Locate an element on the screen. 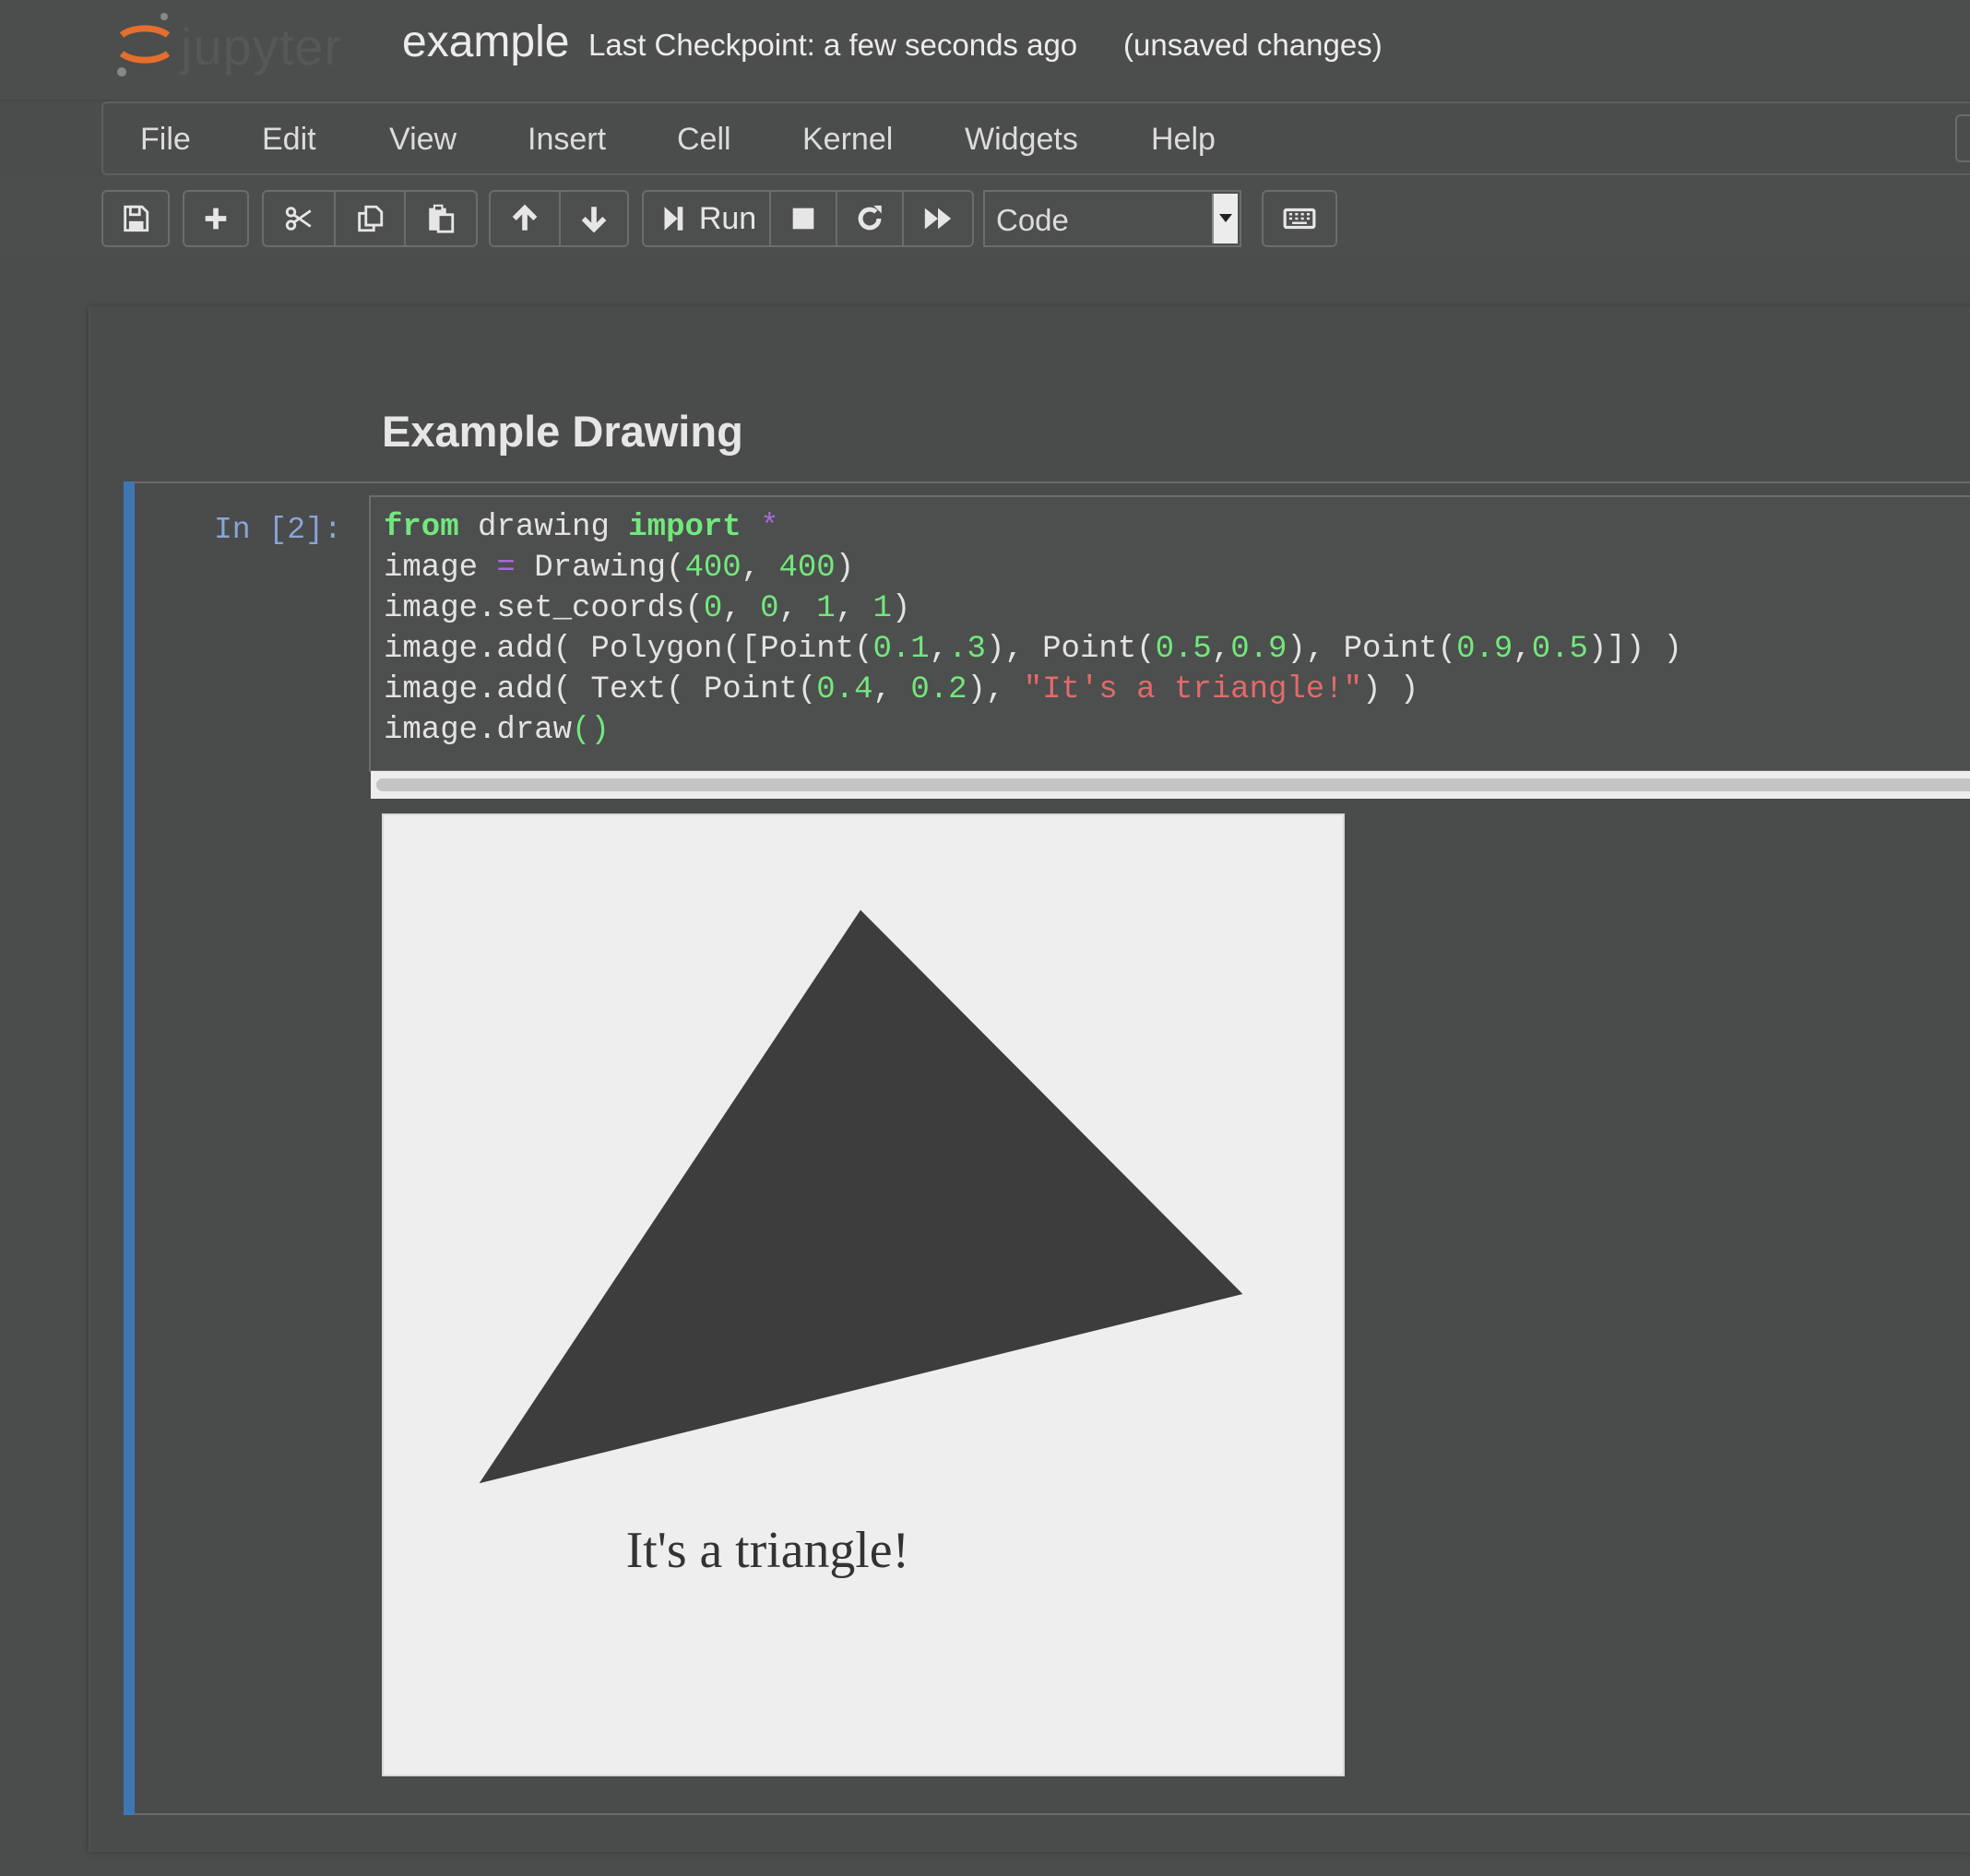  cell-type-select: Code is located at coordinates (1112, 219).